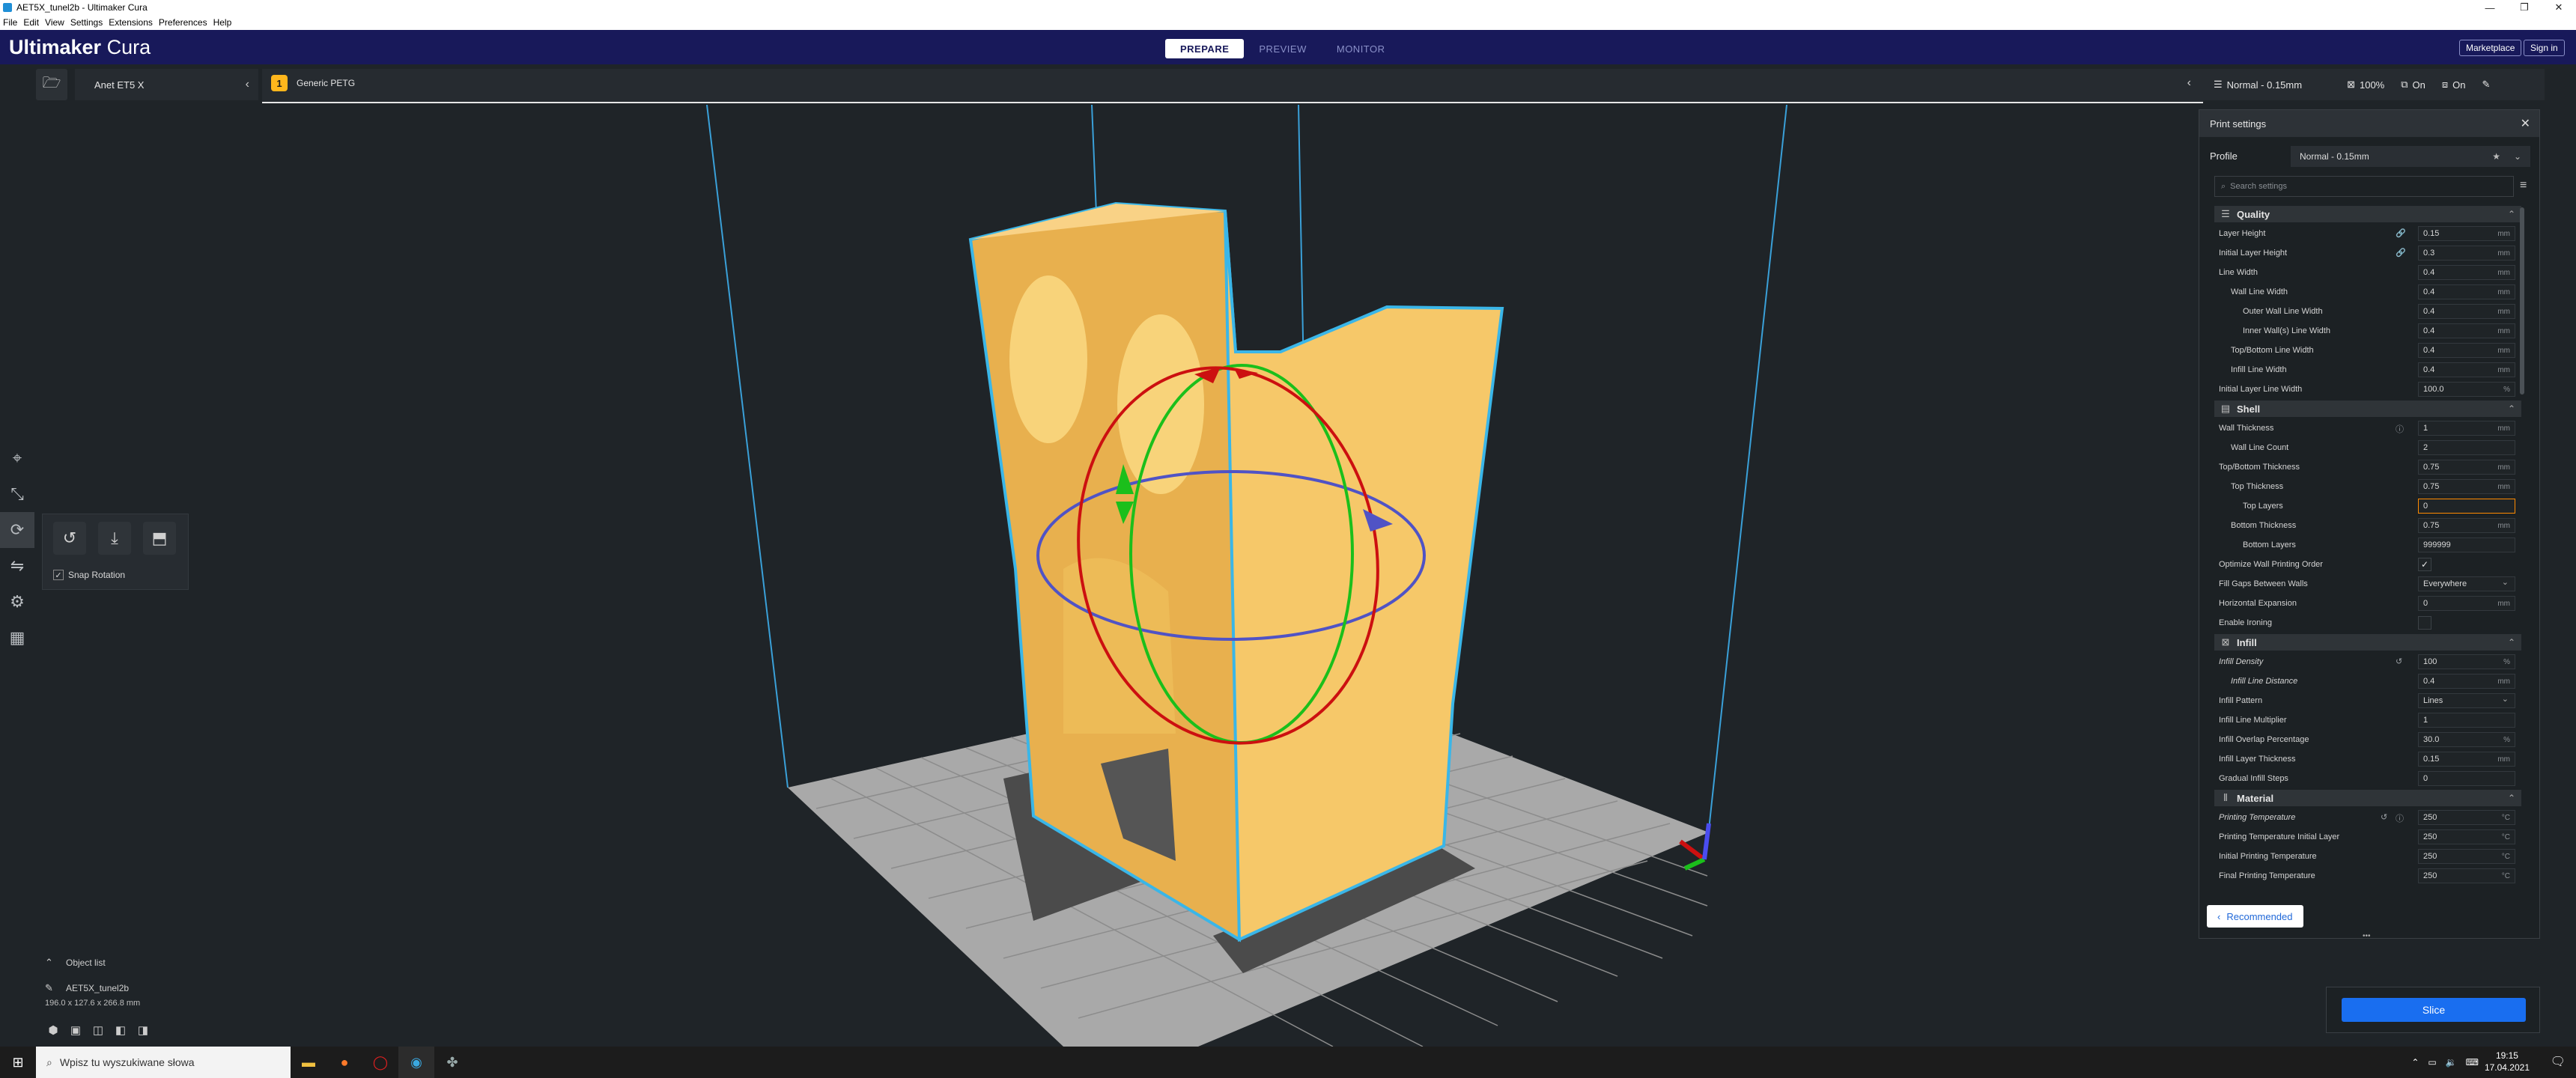 This screenshot has height=1078, width=2576. What do you see at coordinates (222, 22) in the screenshot?
I see `menu-help: Help` at bounding box center [222, 22].